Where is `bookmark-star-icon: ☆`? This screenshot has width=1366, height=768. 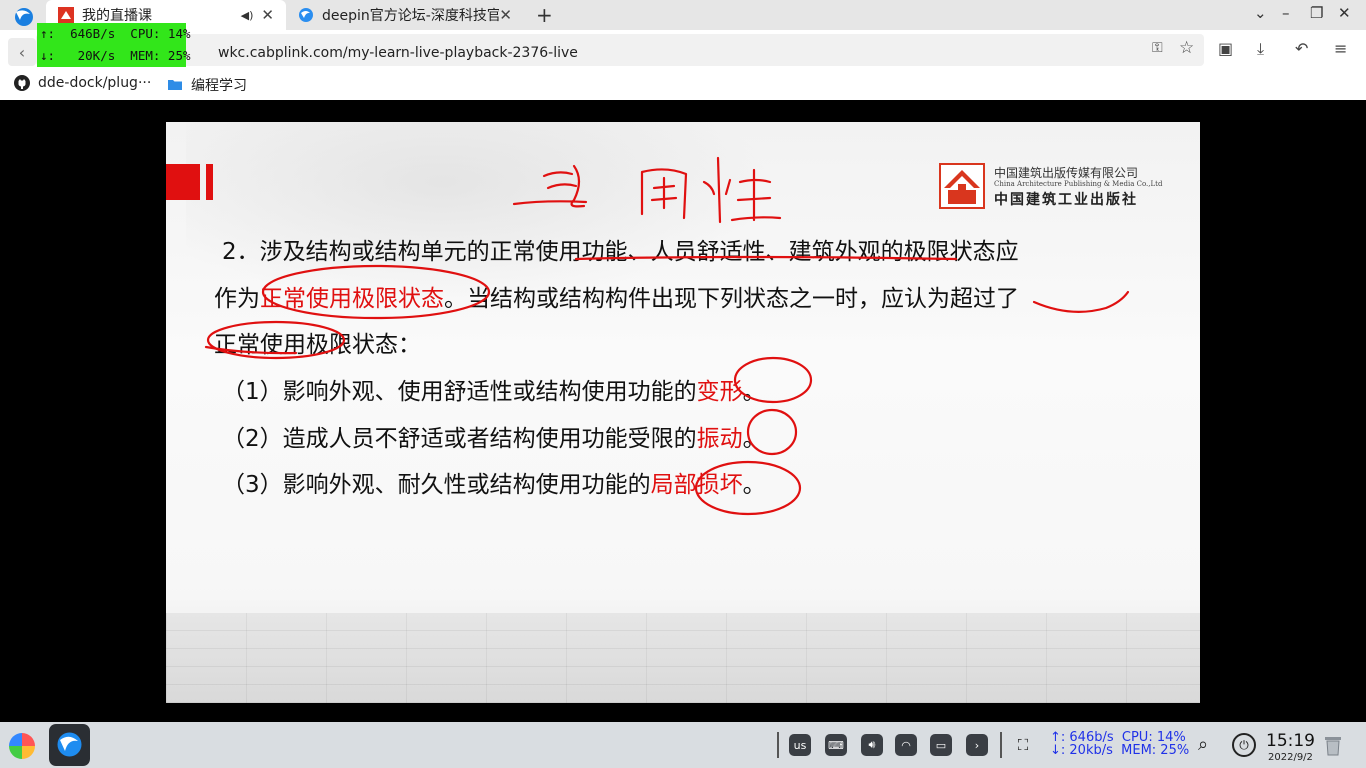 bookmark-star-icon: ☆ is located at coordinates (1186, 48).